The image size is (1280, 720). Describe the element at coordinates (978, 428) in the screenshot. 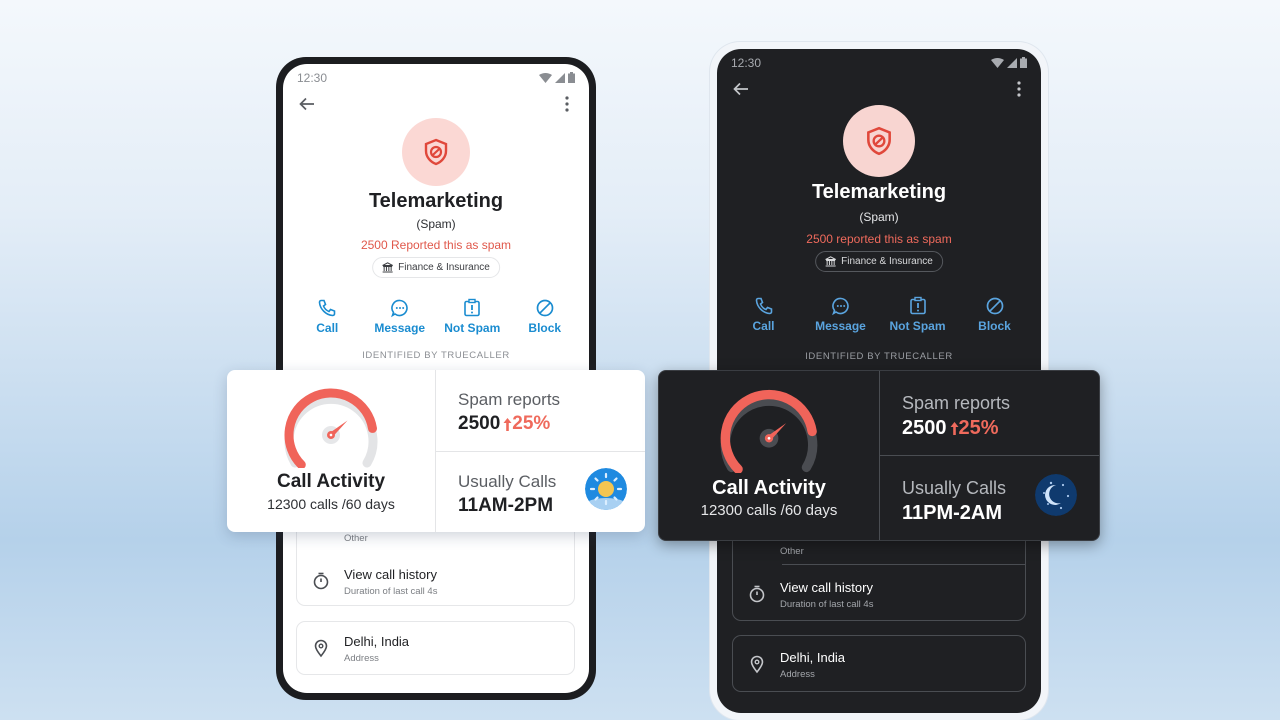

I see `spam-reports-change-value: 25%` at that location.